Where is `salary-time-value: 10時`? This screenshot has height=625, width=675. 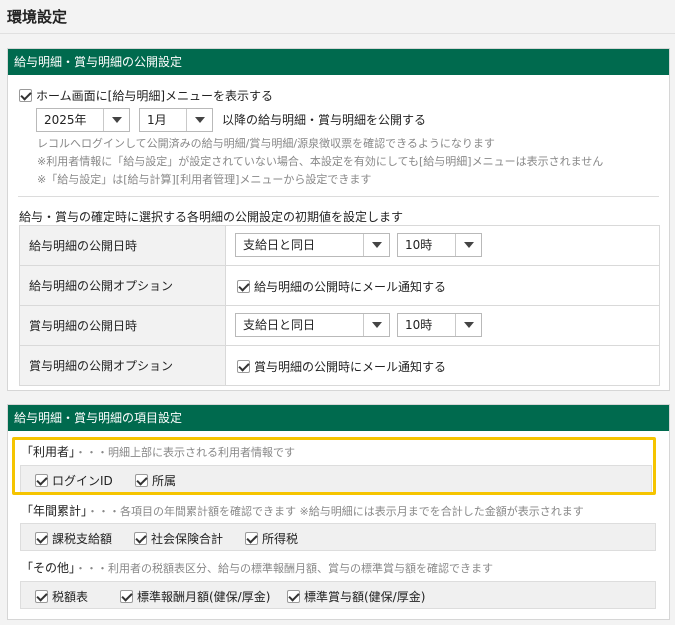 salary-time-value: 10時 is located at coordinates (419, 245).